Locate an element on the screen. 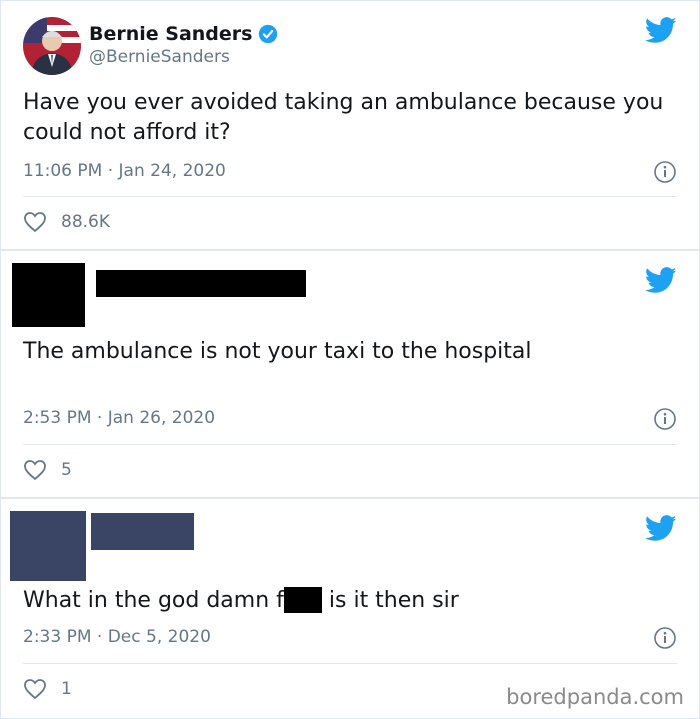 This screenshot has width=700, height=719. author-name: Bernie Sanders is located at coordinates (183, 34).